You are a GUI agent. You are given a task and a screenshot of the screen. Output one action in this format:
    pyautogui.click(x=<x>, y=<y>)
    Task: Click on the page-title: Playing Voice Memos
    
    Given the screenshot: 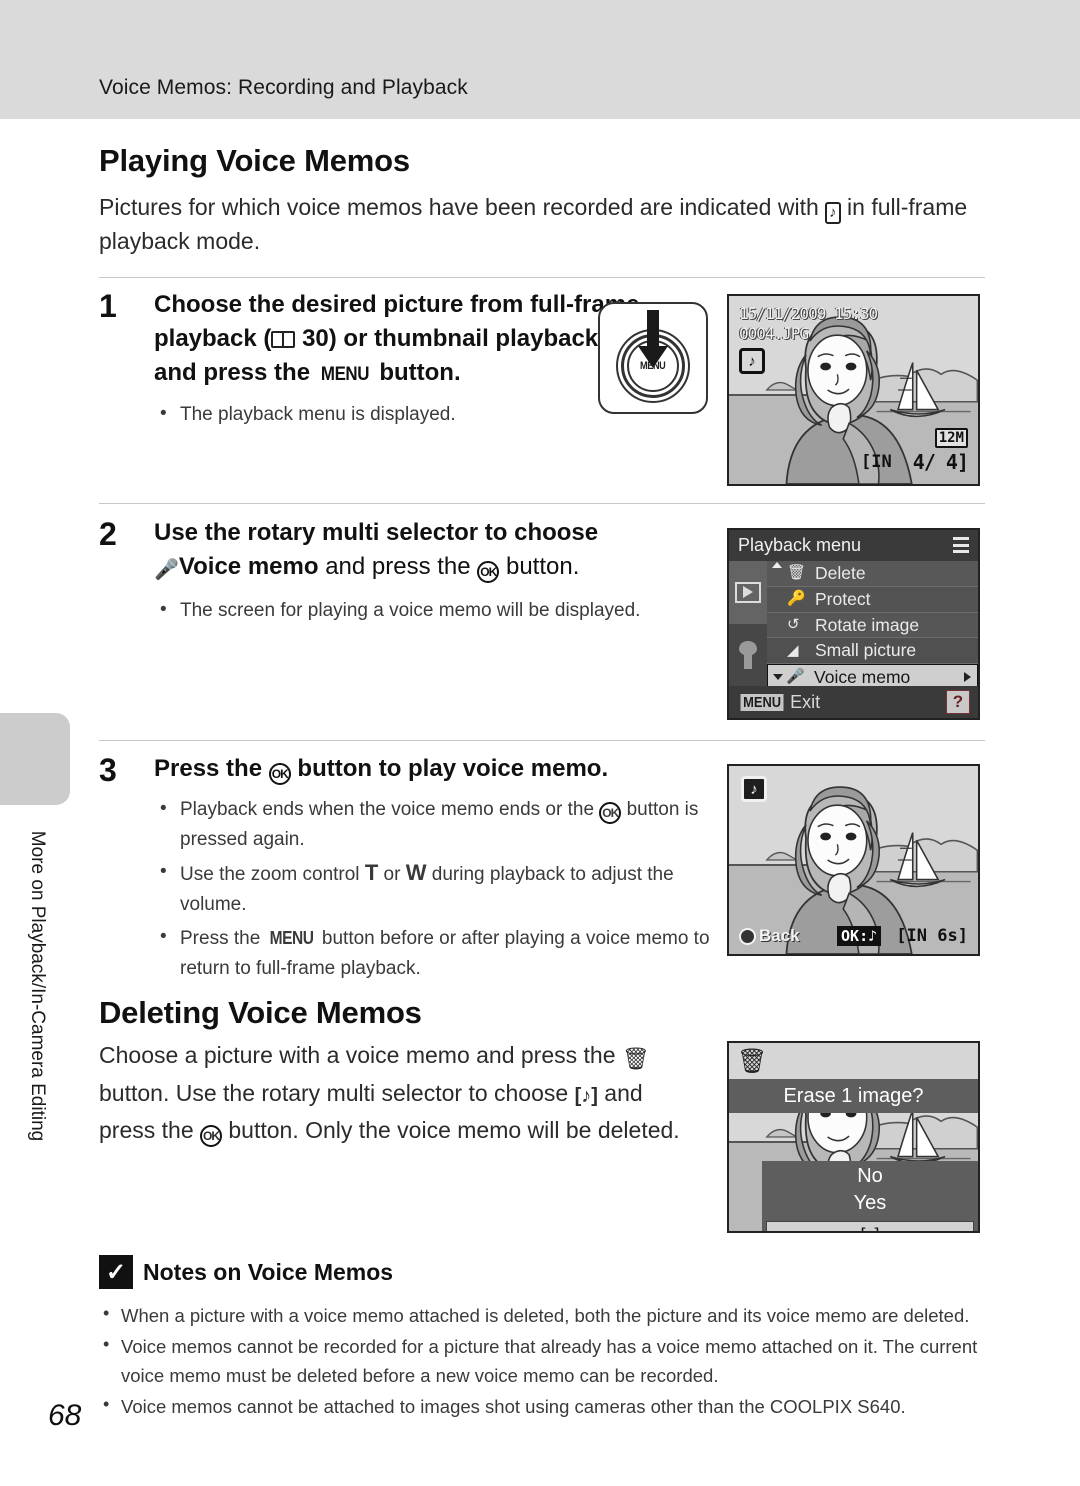 What is the action you would take?
    pyautogui.click(x=254, y=160)
    